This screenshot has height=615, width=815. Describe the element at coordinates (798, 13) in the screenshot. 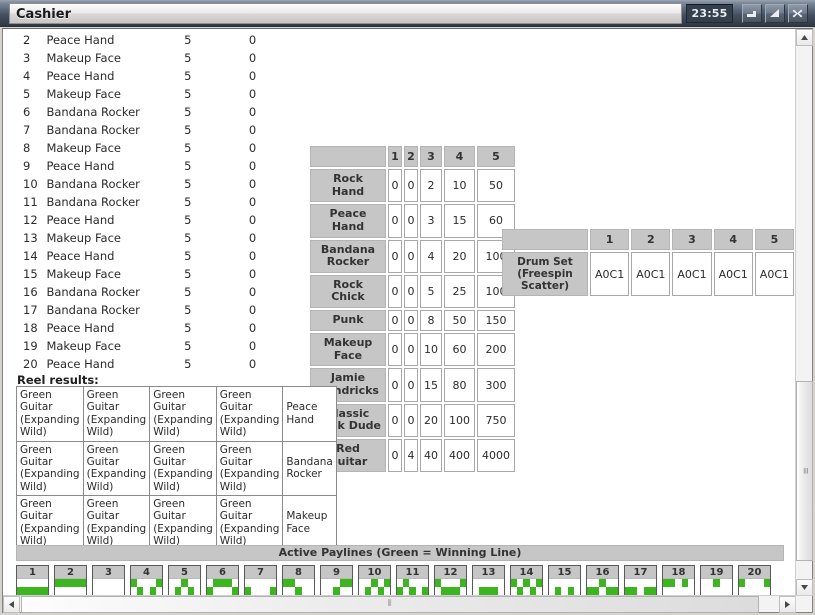

I see `close-button` at that location.